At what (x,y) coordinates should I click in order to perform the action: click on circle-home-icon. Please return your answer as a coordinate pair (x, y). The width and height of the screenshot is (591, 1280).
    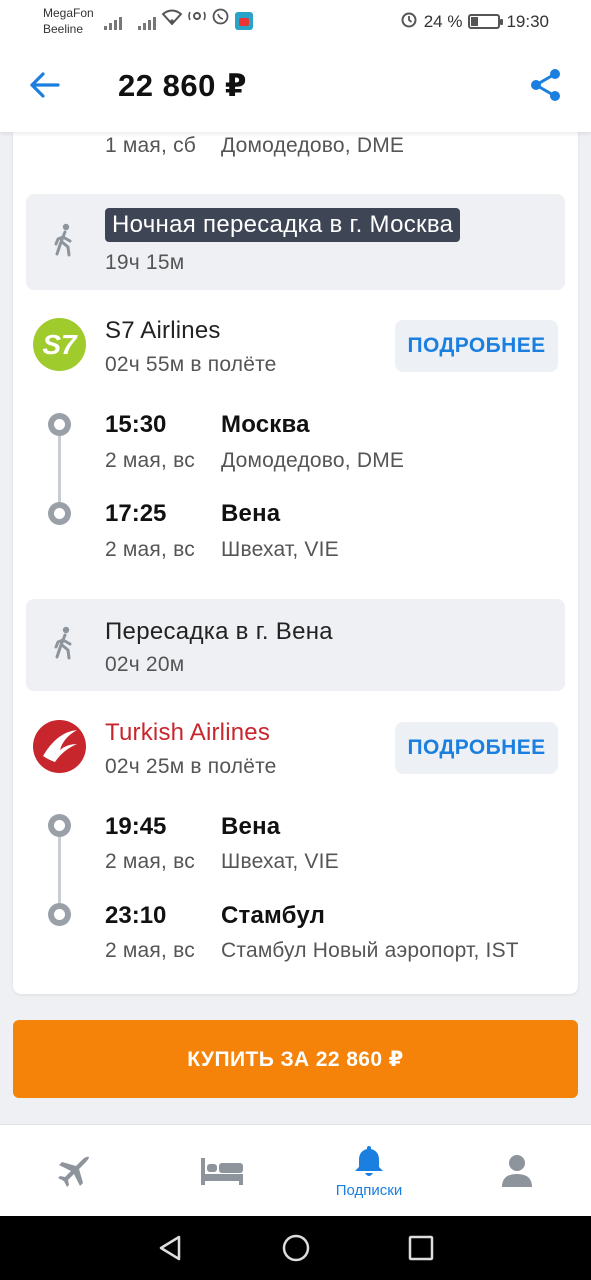
    Looking at the image, I should click on (296, 1248).